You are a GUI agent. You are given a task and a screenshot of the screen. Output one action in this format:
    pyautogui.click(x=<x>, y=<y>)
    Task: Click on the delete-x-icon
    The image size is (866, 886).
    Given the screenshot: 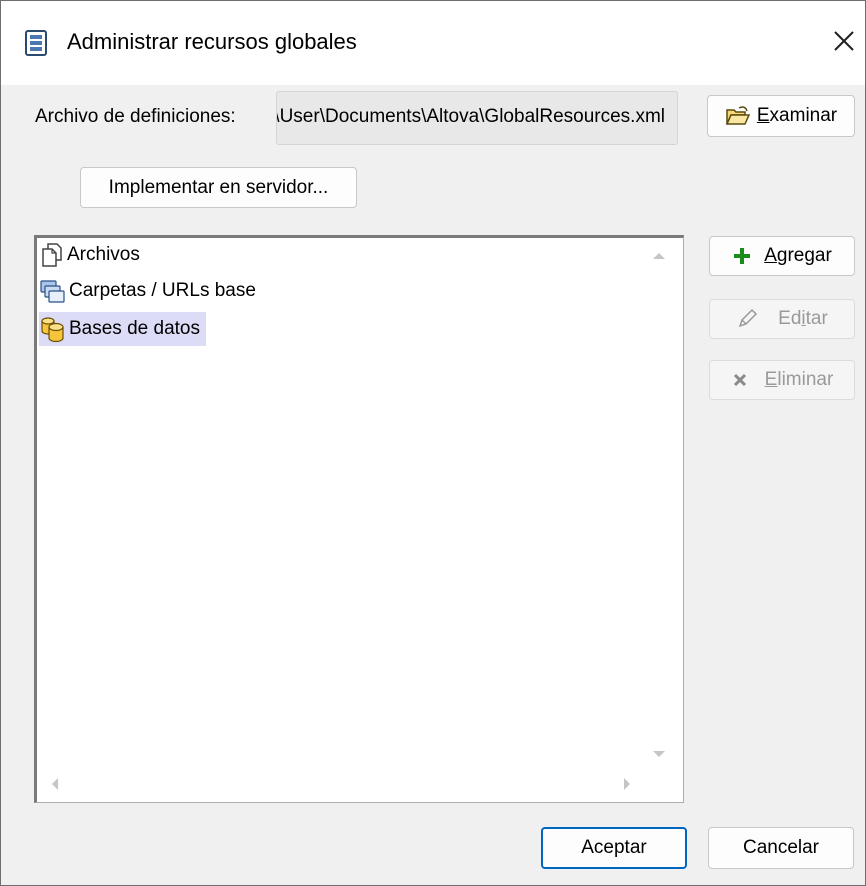 What is the action you would take?
    pyautogui.click(x=739, y=380)
    